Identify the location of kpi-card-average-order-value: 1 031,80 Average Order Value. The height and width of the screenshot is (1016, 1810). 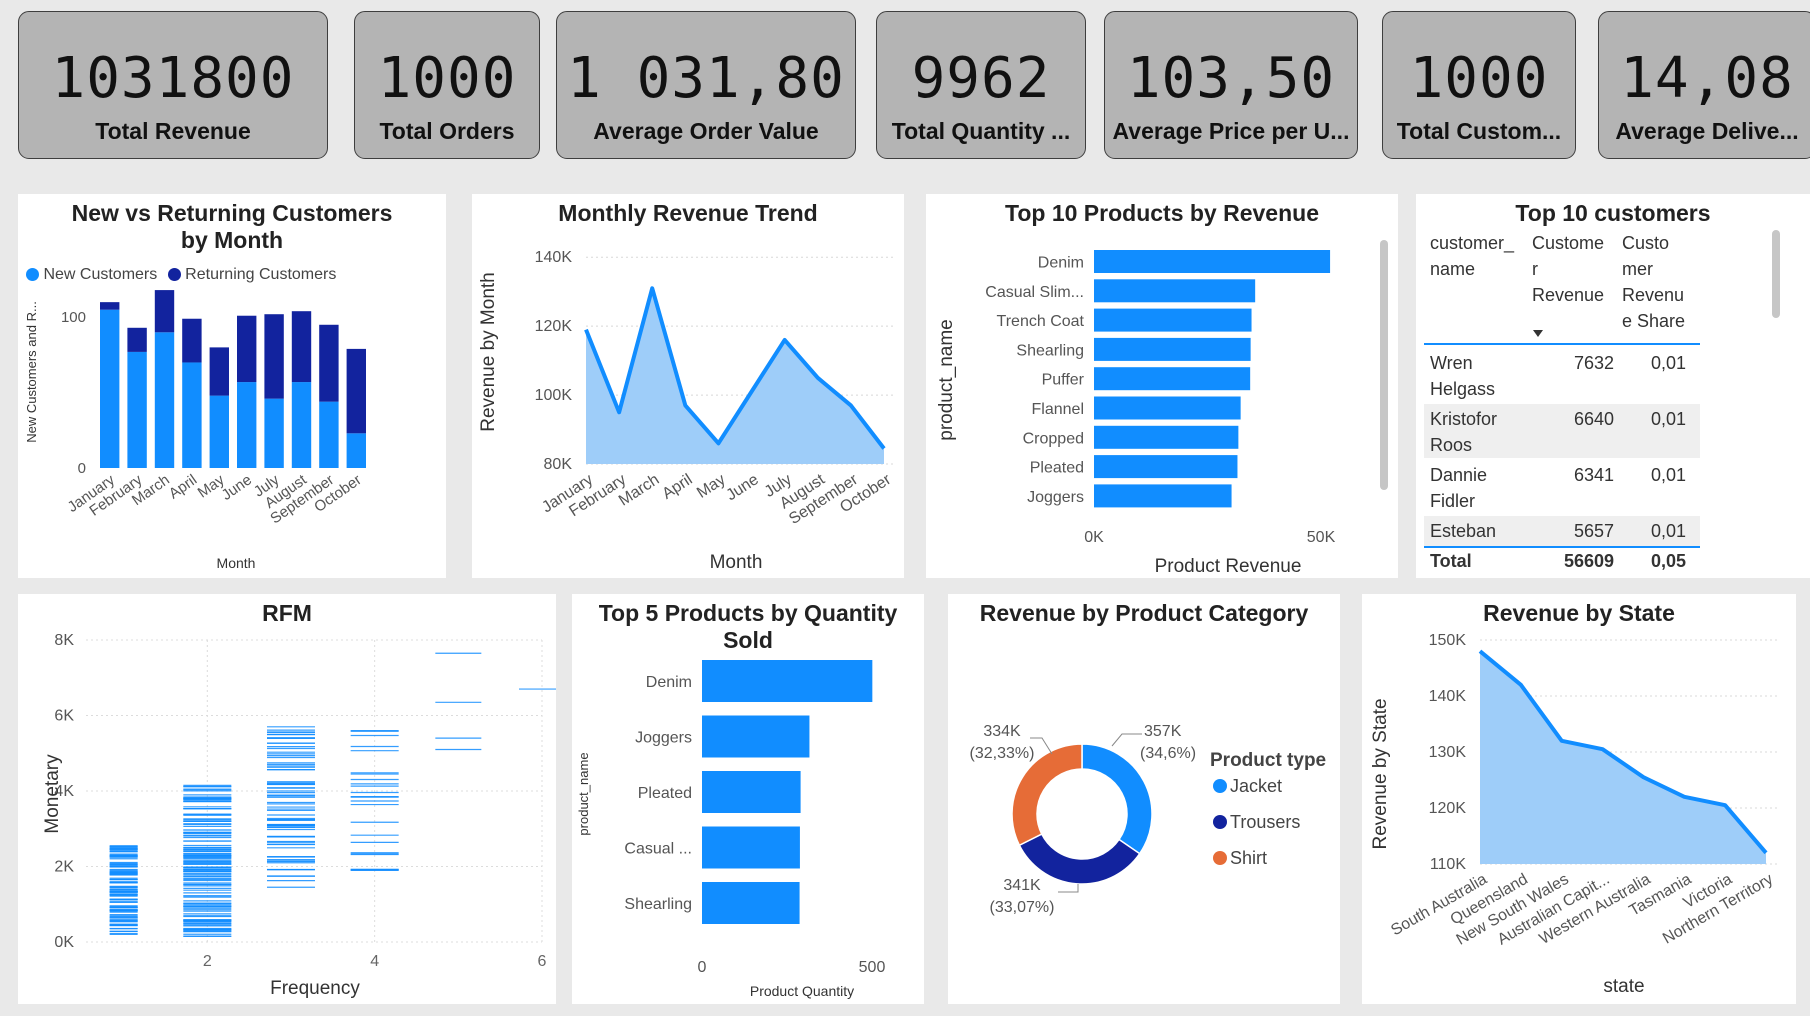
(706, 85).